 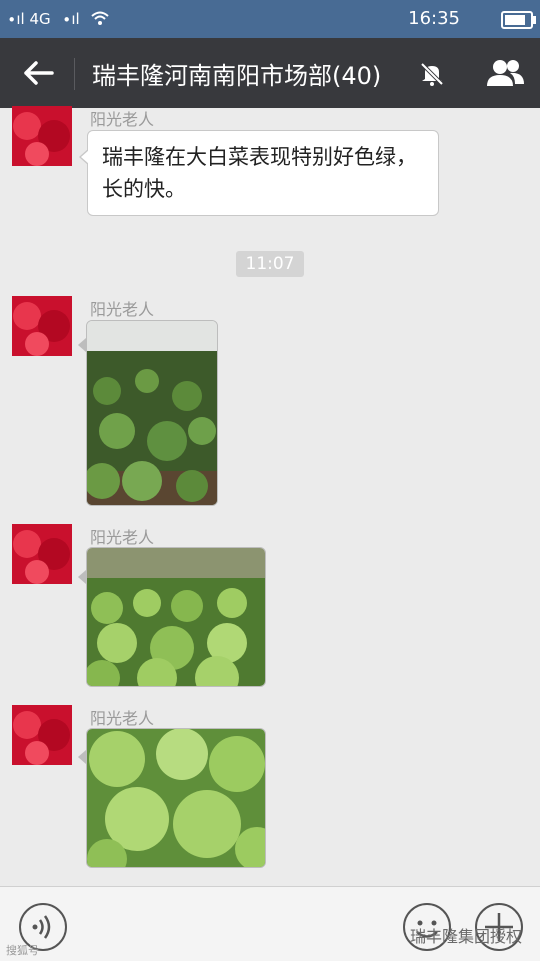 What do you see at coordinates (176, 617) in the screenshot?
I see `cabbage-rows-photo` at bounding box center [176, 617].